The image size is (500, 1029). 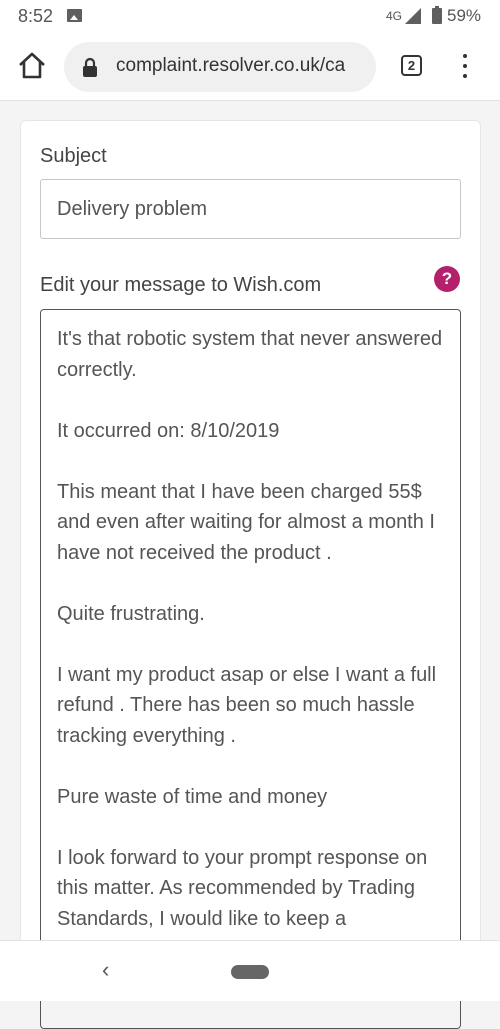 What do you see at coordinates (73, 156) in the screenshot?
I see `subject-label: Subject` at bounding box center [73, 156].